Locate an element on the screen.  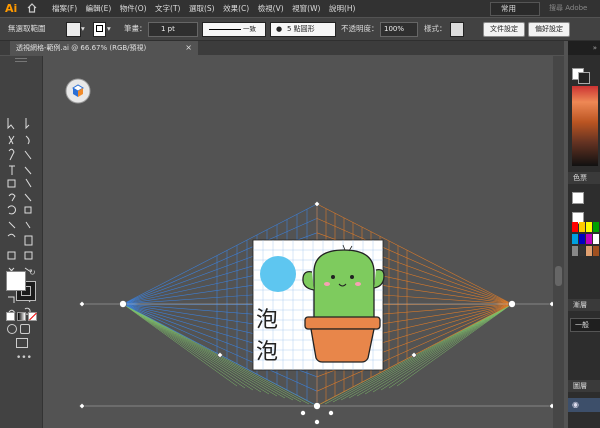
document-tab: 透視網格-範例.ai @ 66.67% (RGB/預視) × is located at coordinates (104, 48).